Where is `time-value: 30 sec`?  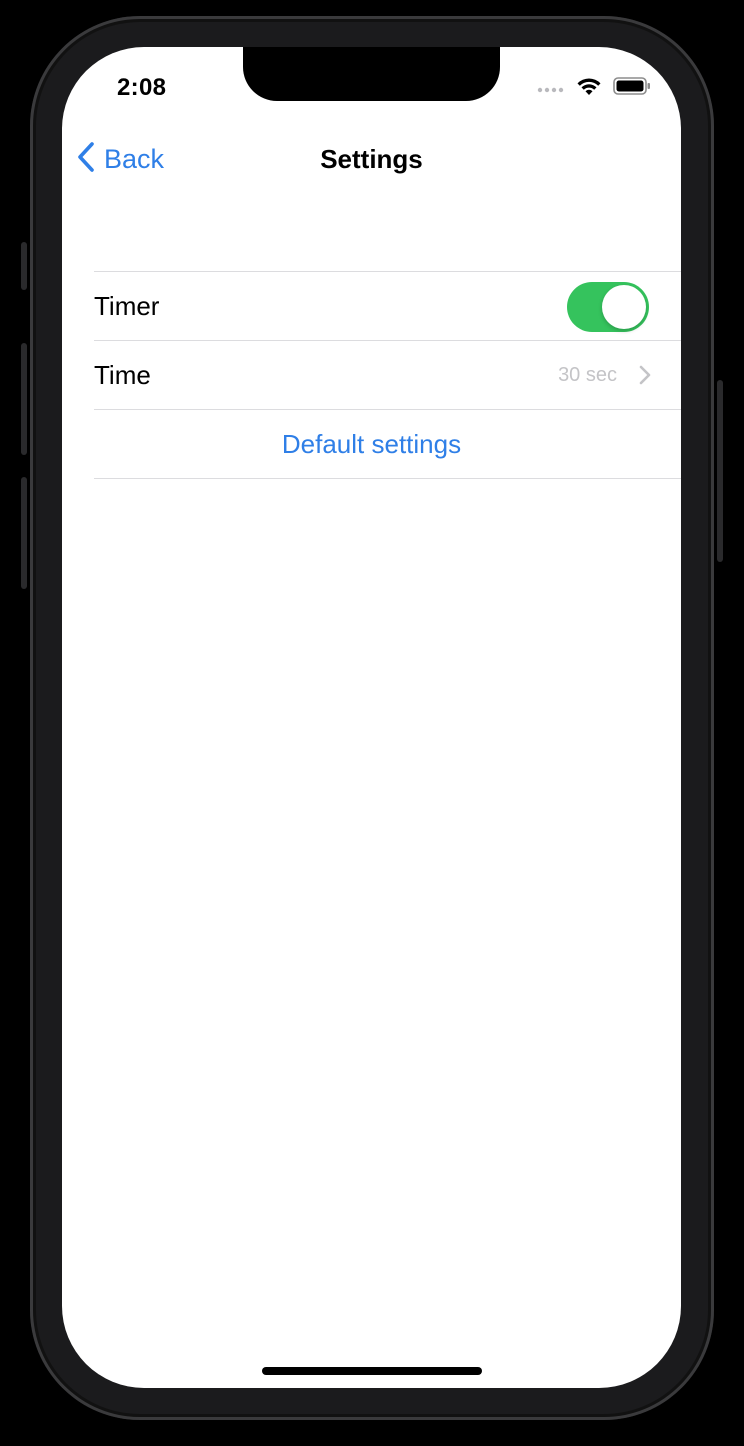 time-value: 30 sec is located at coordinates (587, 374).